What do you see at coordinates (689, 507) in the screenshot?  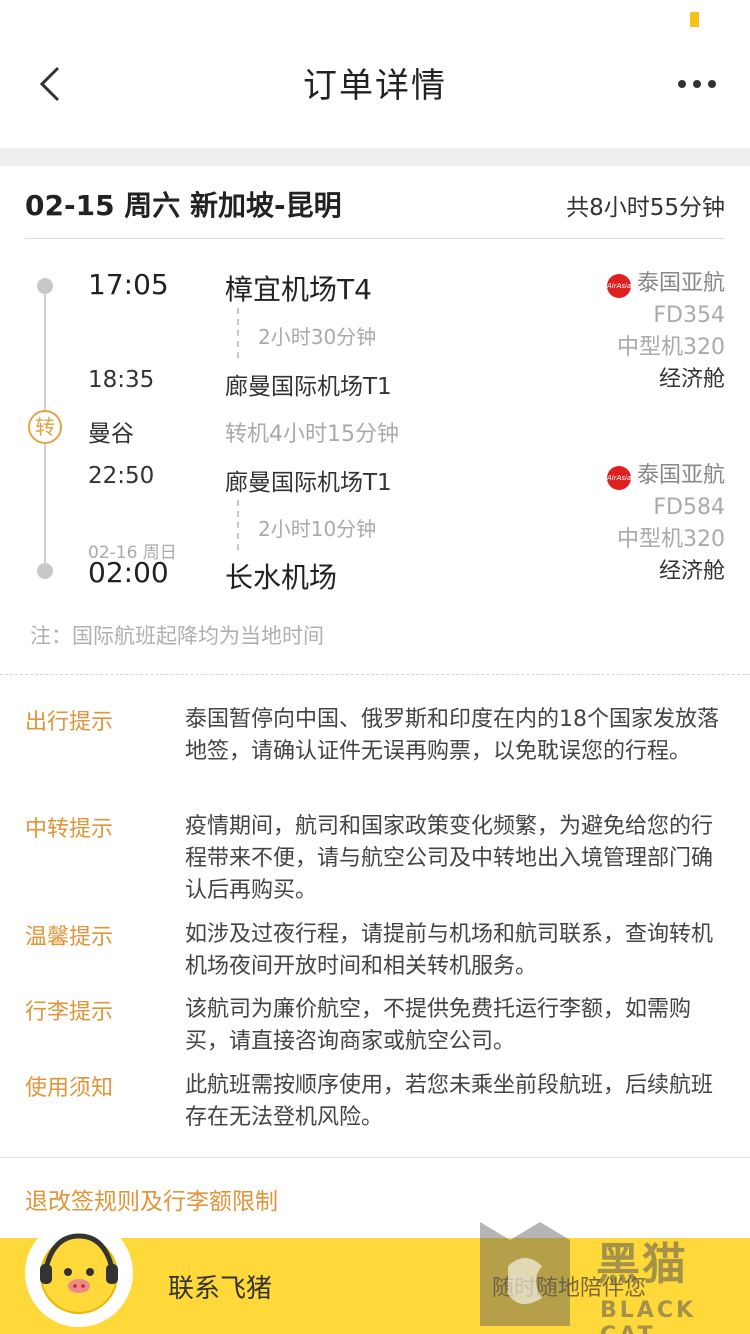 I see `segment2-flight-no: FD584` at bounding box center [689, 507].